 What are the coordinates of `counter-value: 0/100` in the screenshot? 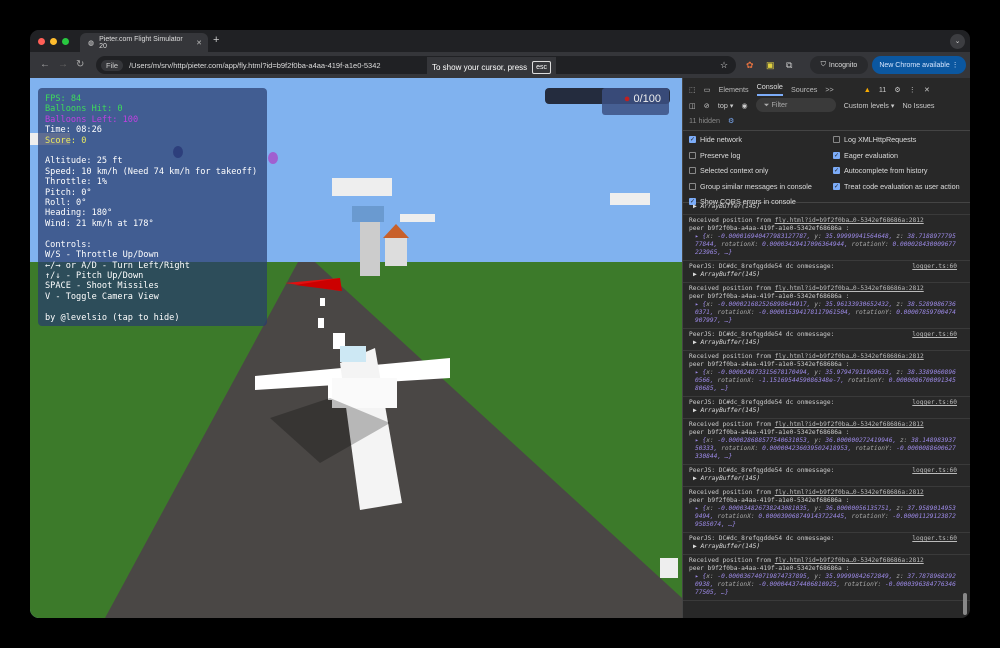 It's located at (647, 99).